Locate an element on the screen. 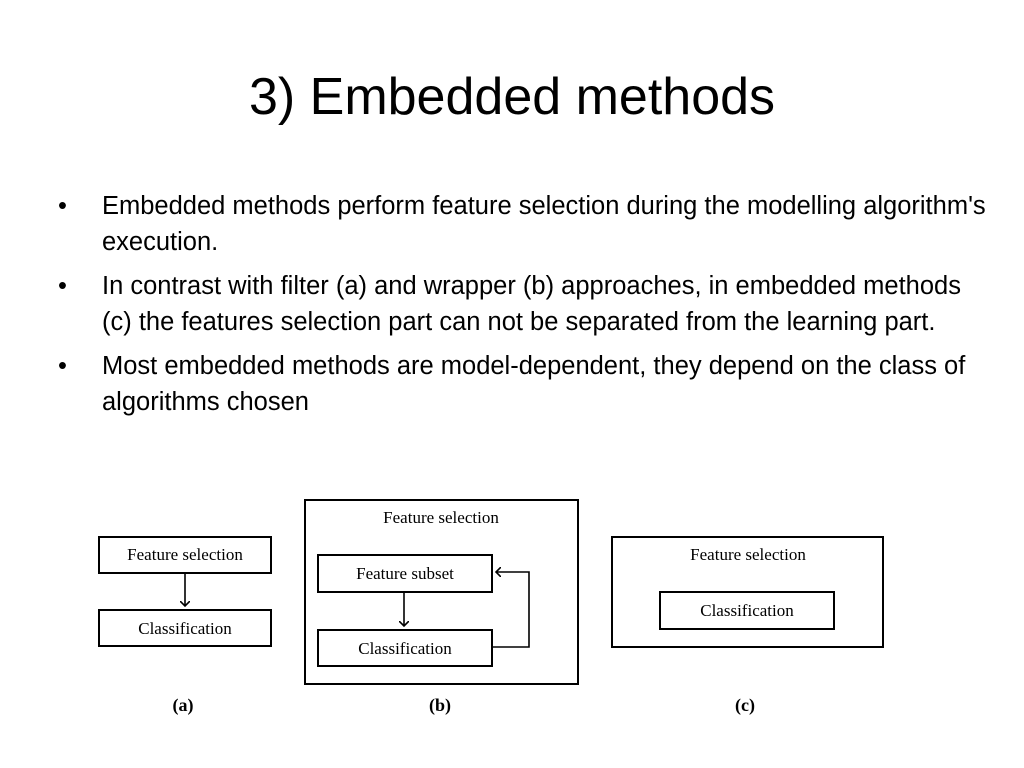  caption-b: (b) is located at coordinates (440, 705).